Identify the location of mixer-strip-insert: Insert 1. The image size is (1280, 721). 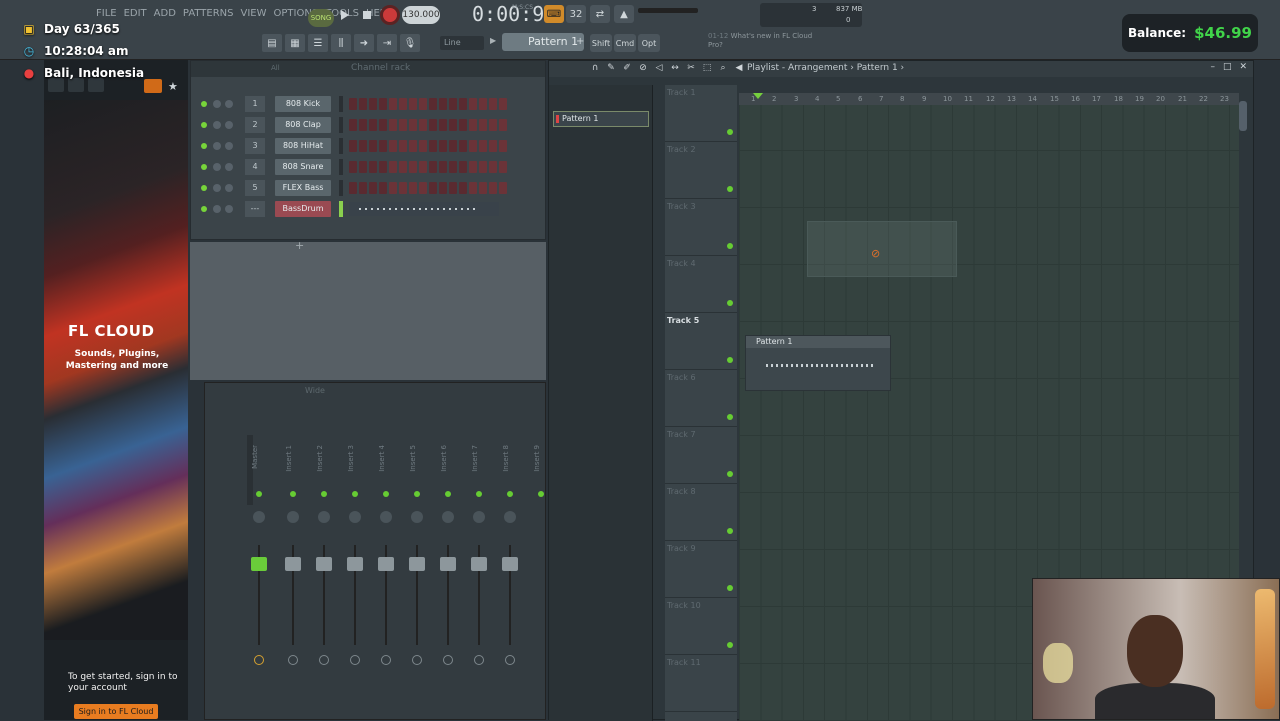
(293, 560).